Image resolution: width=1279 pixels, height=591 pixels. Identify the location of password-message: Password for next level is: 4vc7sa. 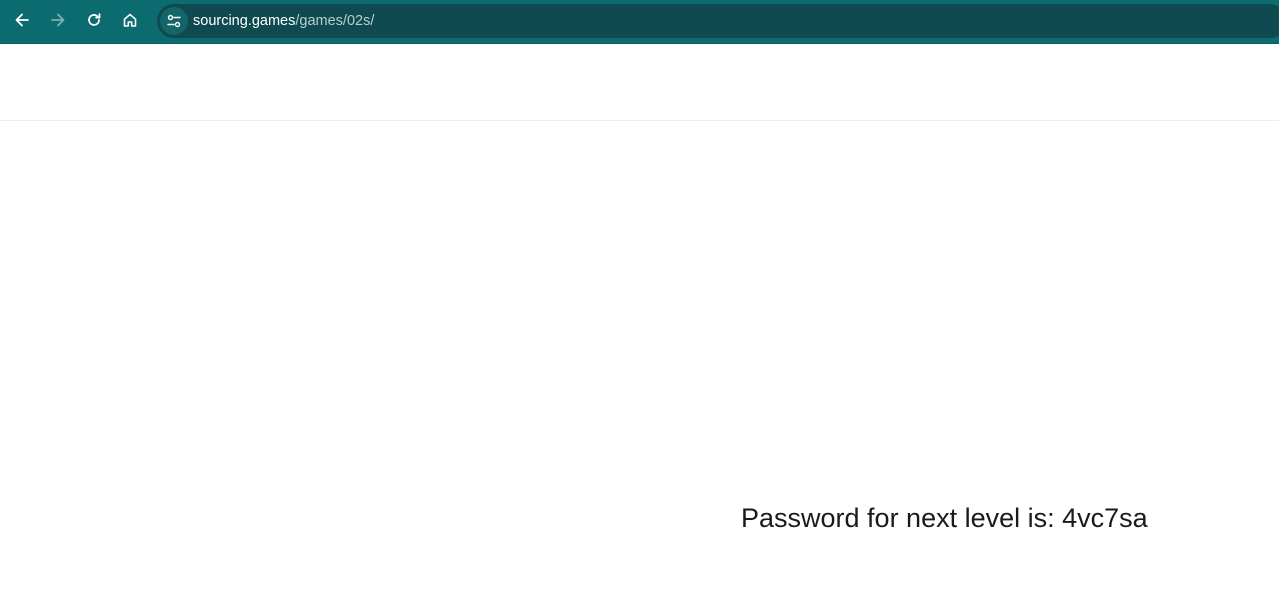
(944, 518).